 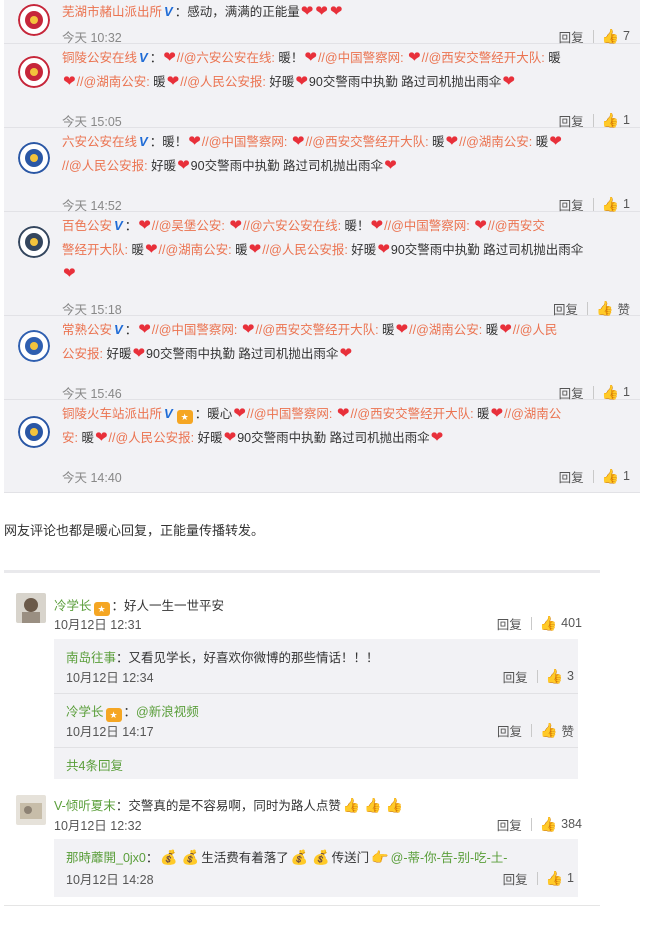 I want to click on money-bag-icon: 💰, so click(x=190, y=857).